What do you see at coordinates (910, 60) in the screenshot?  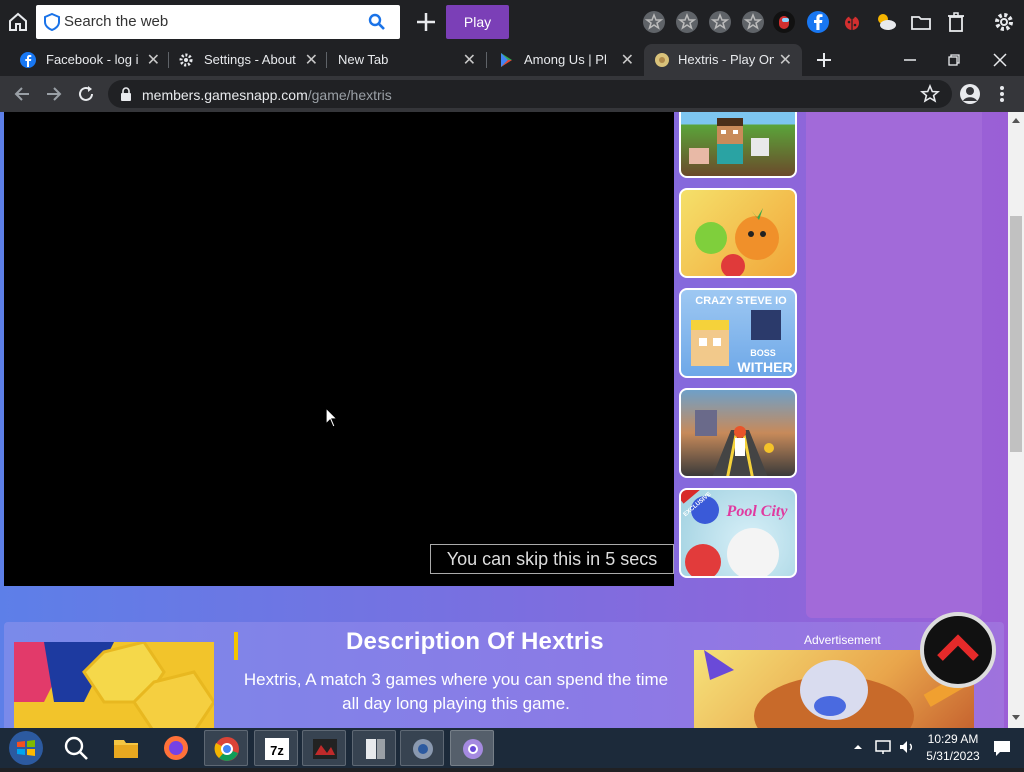 I see `minimize-icon` at bounding box center [910, 60].